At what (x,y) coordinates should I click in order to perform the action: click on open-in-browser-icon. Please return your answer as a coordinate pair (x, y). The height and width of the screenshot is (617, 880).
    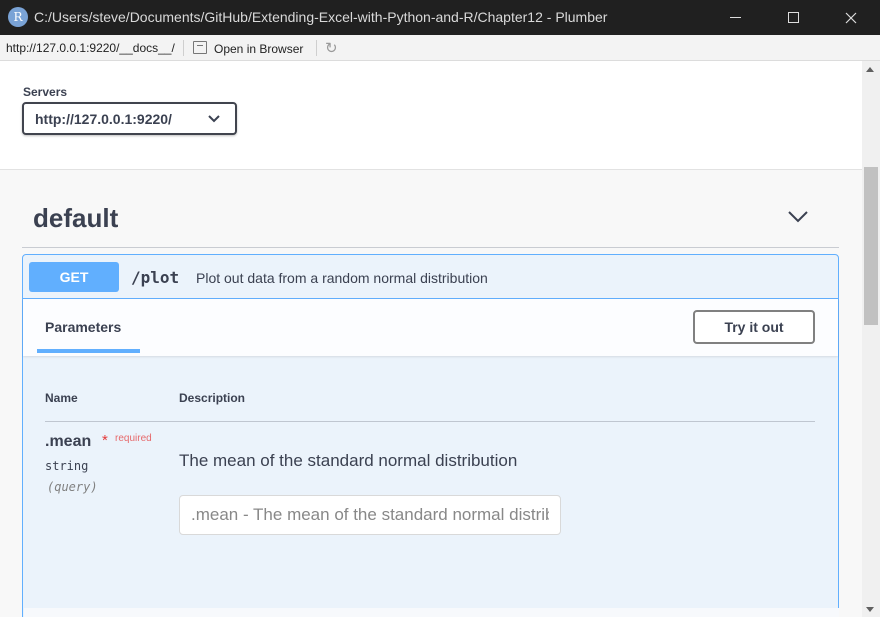
    Looking at the image, I should click on (200, 47).